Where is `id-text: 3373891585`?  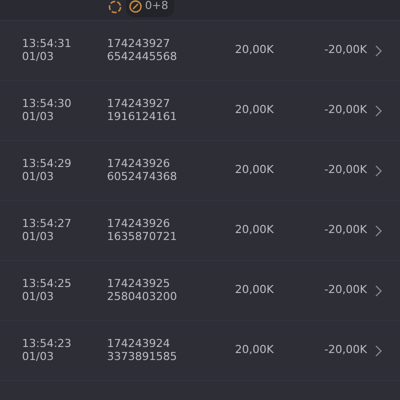
id-text: 3373891585 is located at coordinates (142, 357).